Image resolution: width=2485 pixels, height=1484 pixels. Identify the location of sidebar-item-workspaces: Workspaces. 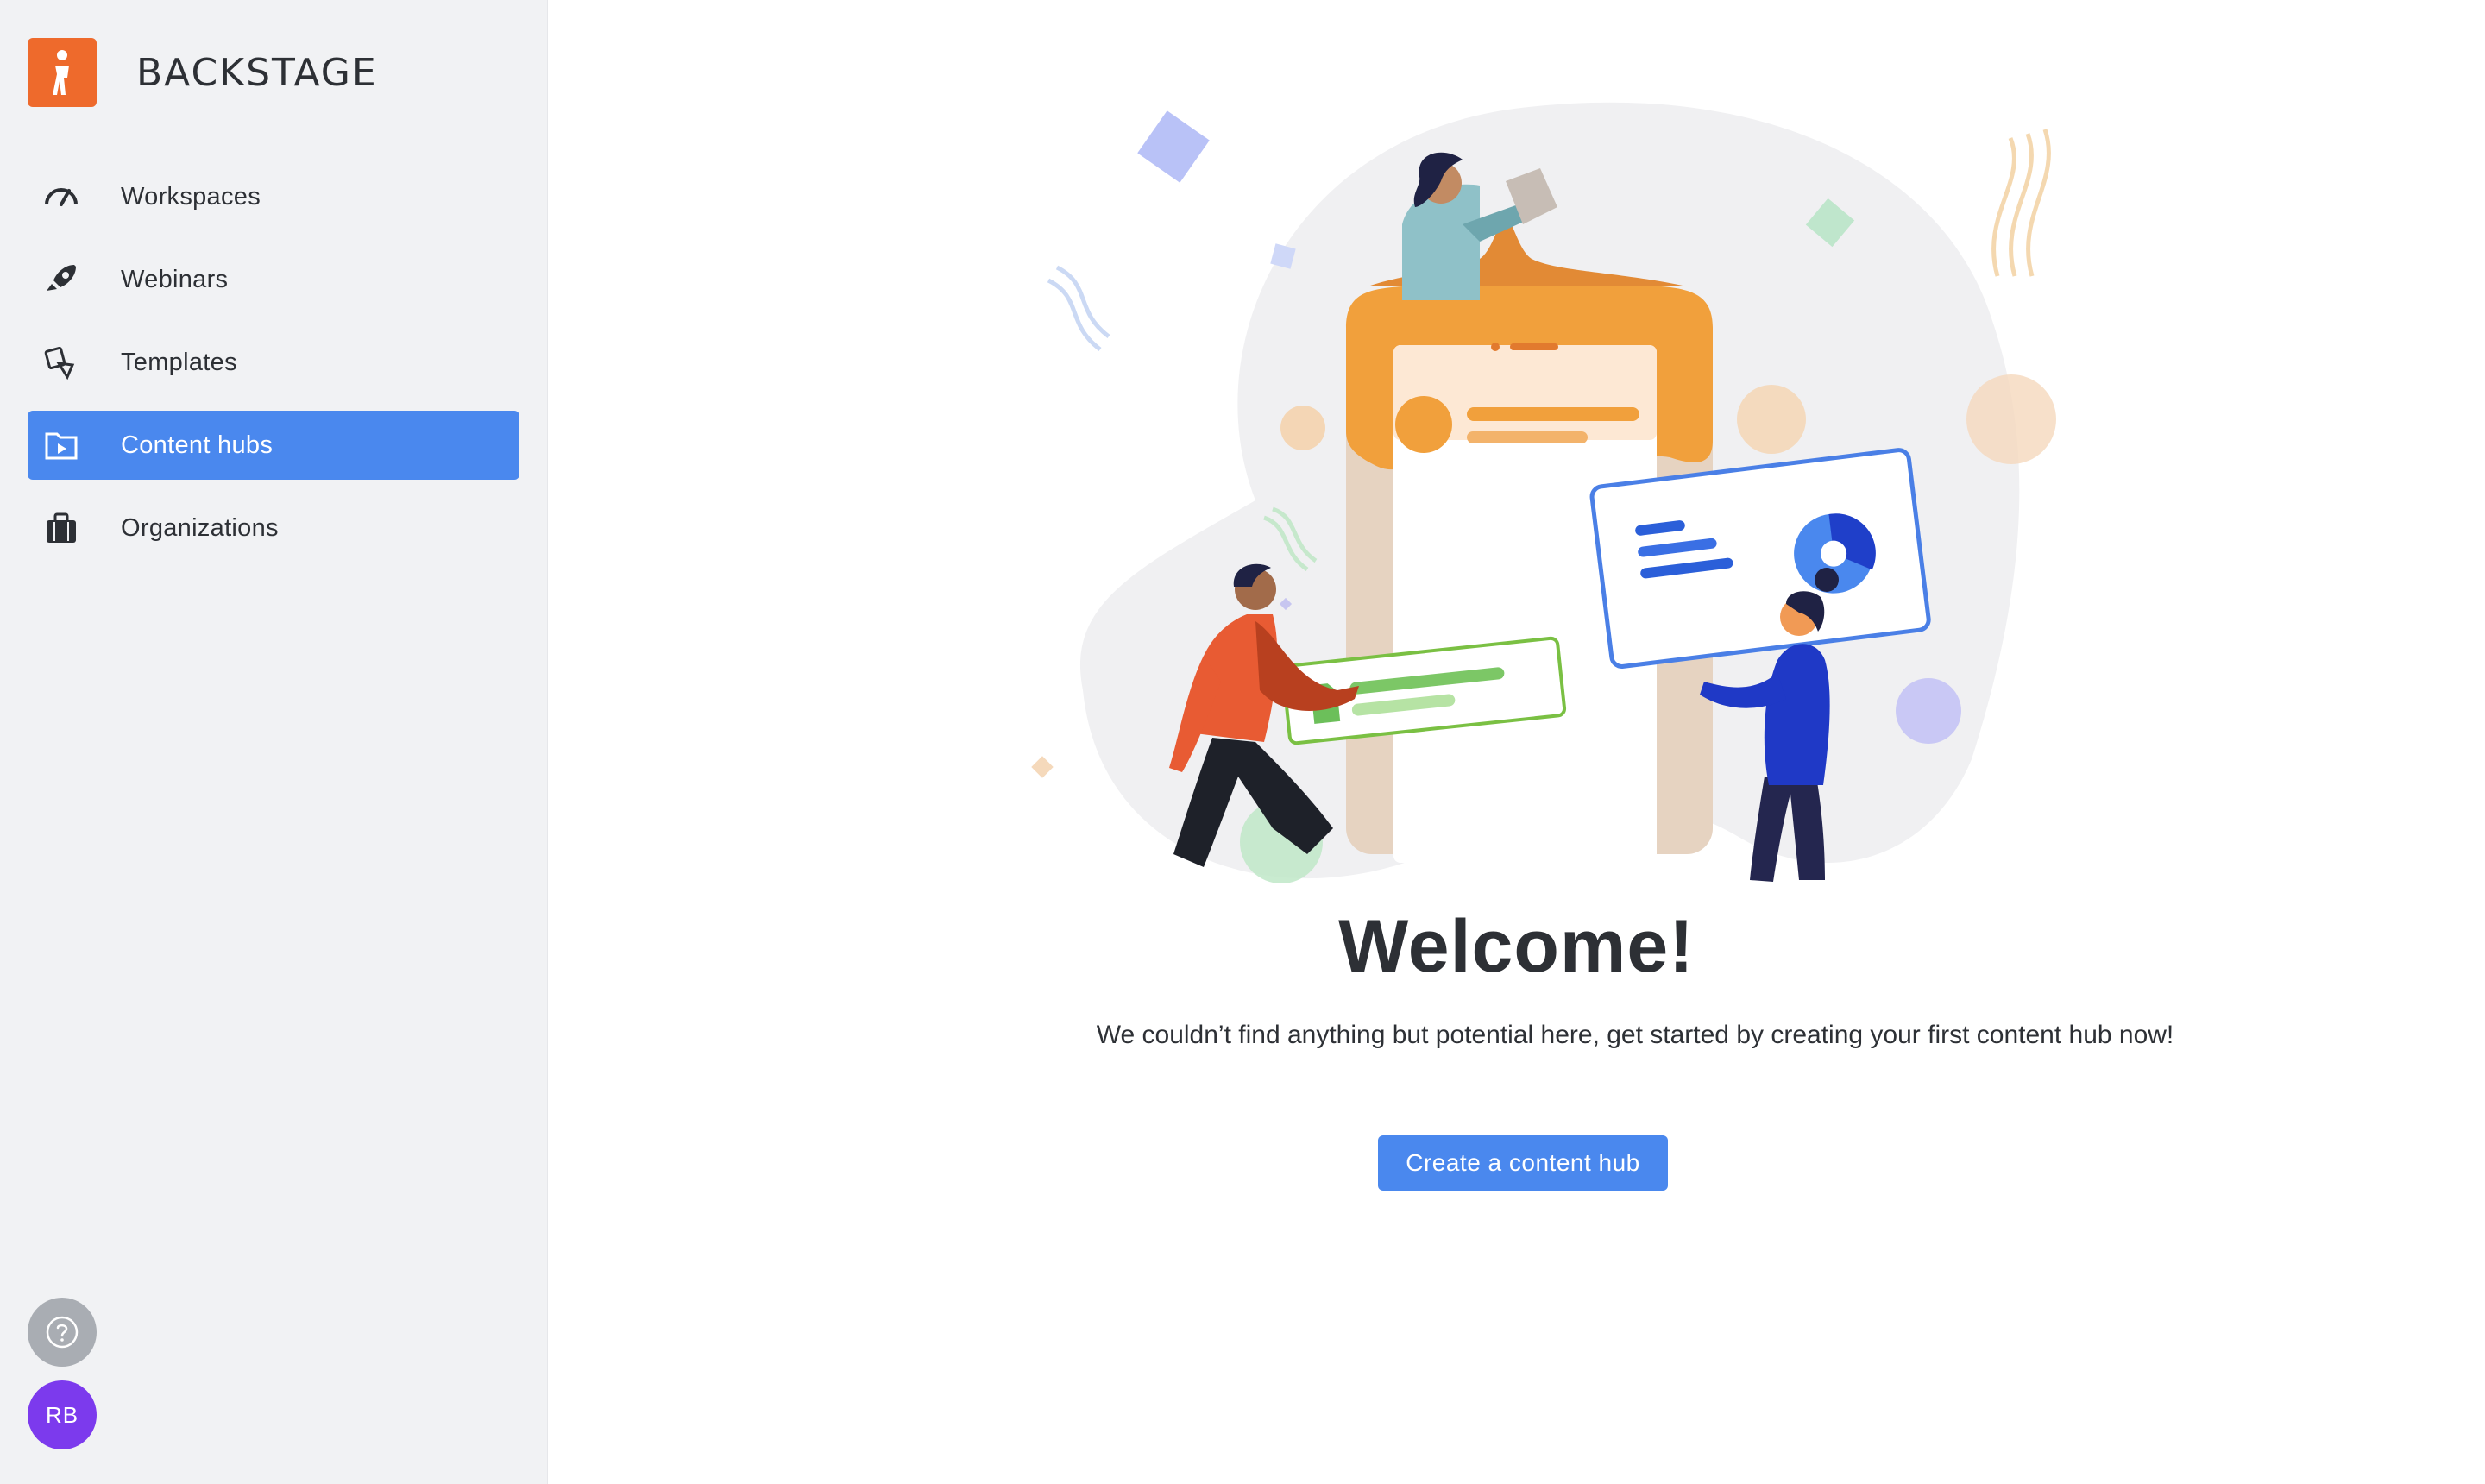
(273, 197).